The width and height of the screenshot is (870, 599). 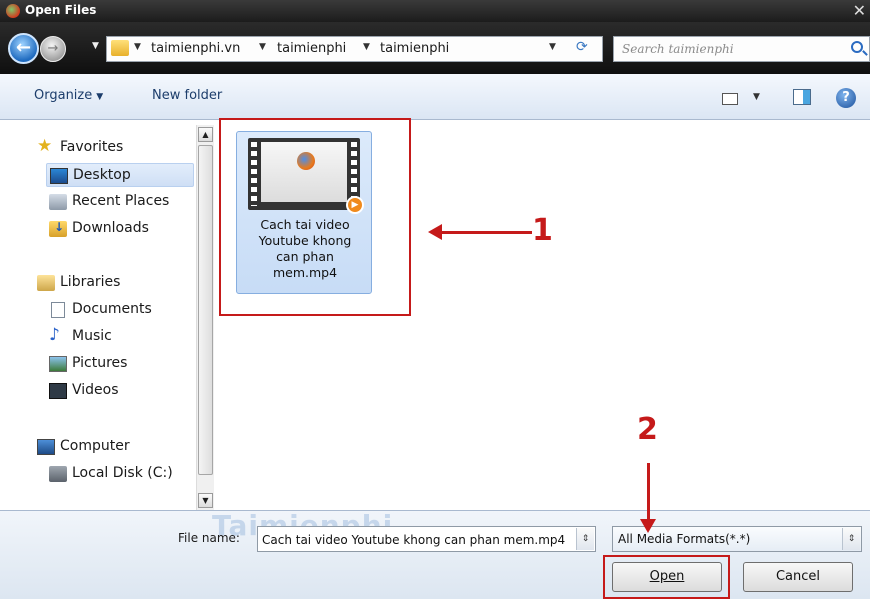 What do you see at coordinates (582, 47) in the screenshot?
I see `refresh-icon: ⟳` at bounding box center [582, 47].